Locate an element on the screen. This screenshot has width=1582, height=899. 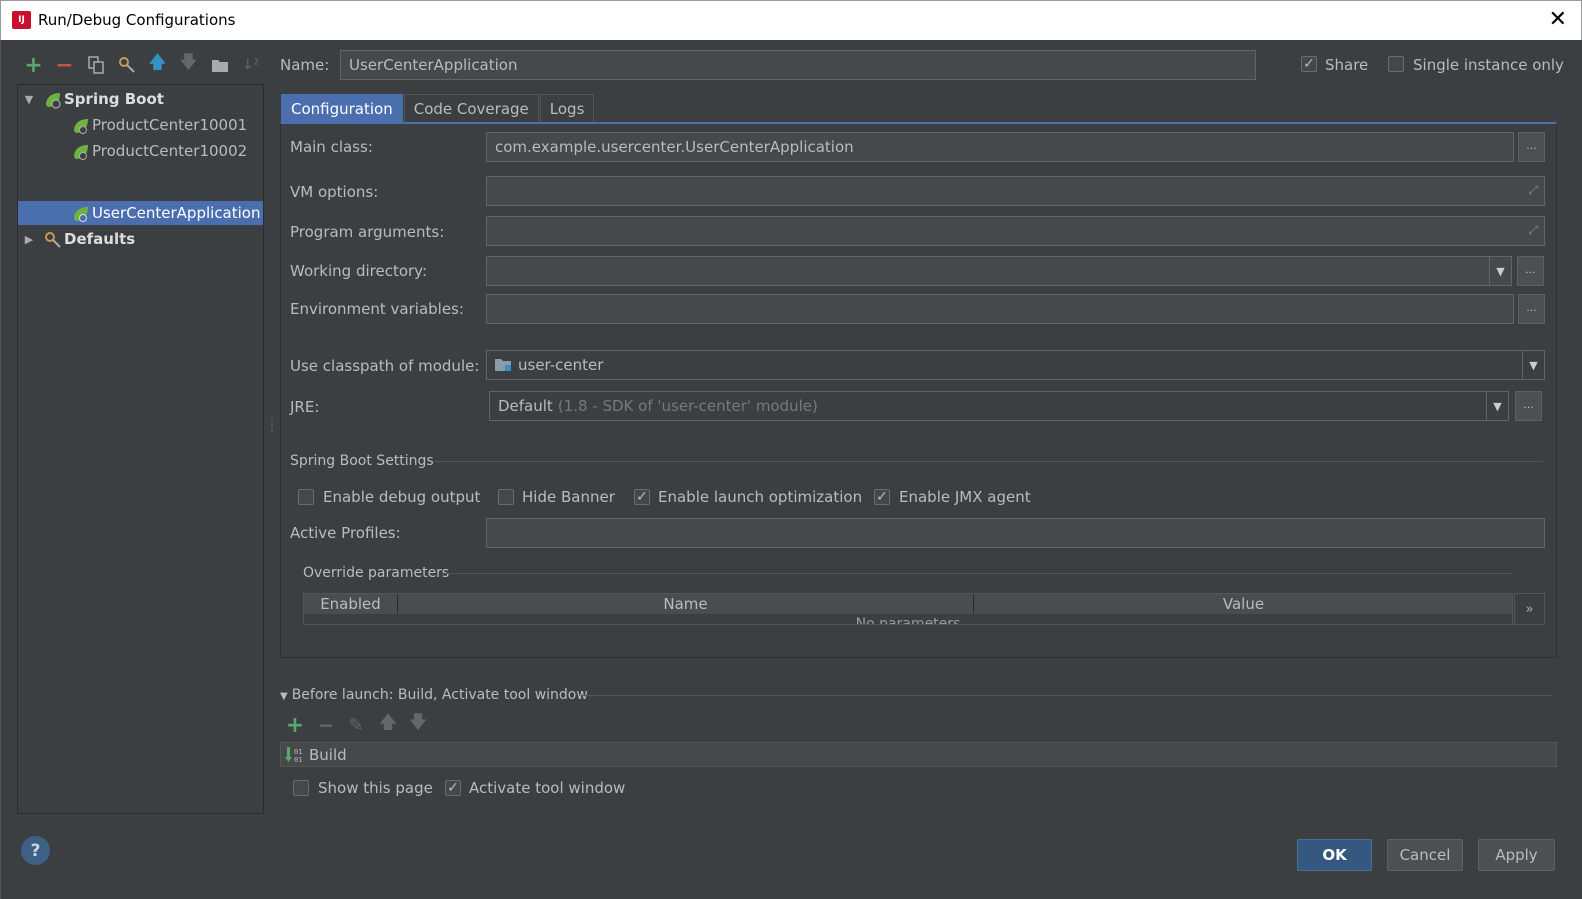
jre-label: JRE: is located at coordinates (305, 407).